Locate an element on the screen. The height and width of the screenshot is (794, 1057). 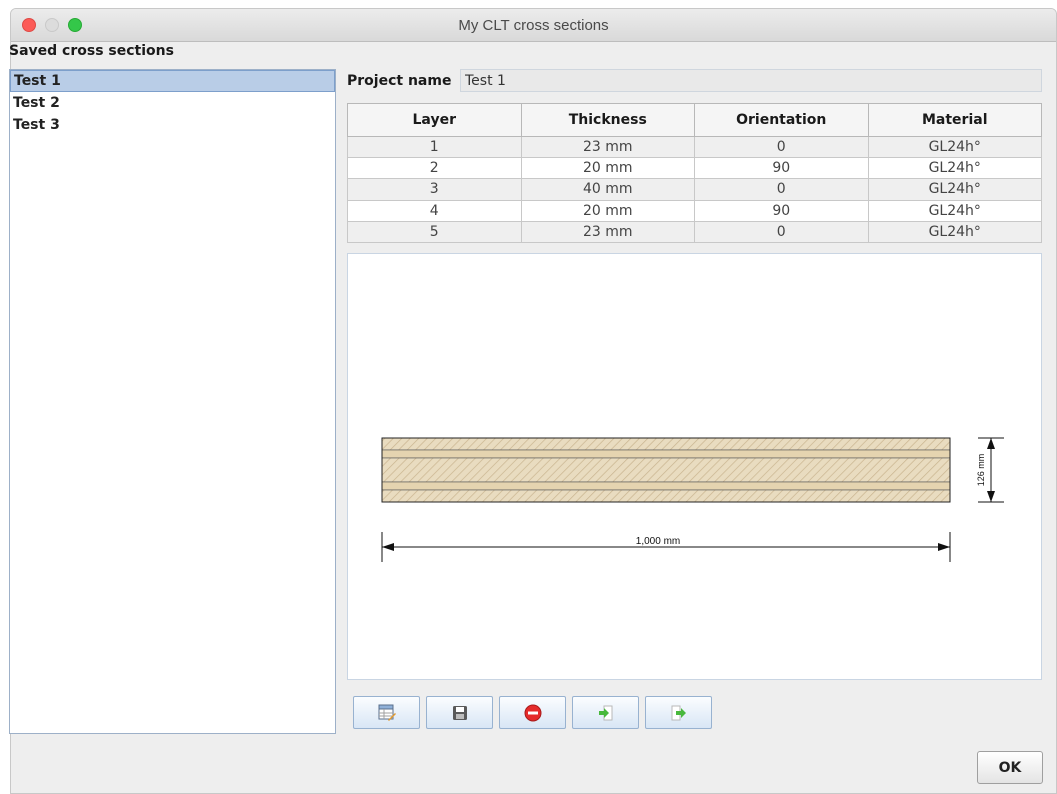
layer-4-band is located at coordinates (666, 486).